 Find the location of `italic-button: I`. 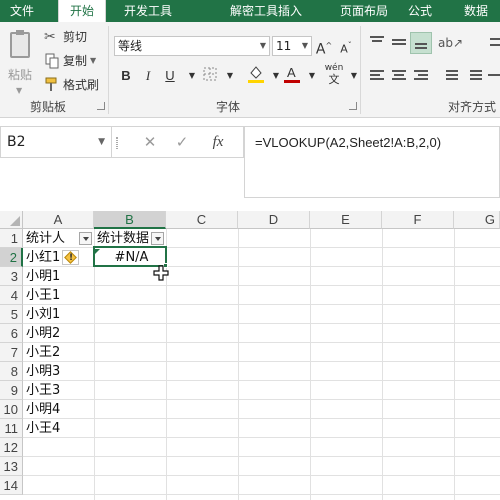

italic-button: I is located at coordinates (148, 76).